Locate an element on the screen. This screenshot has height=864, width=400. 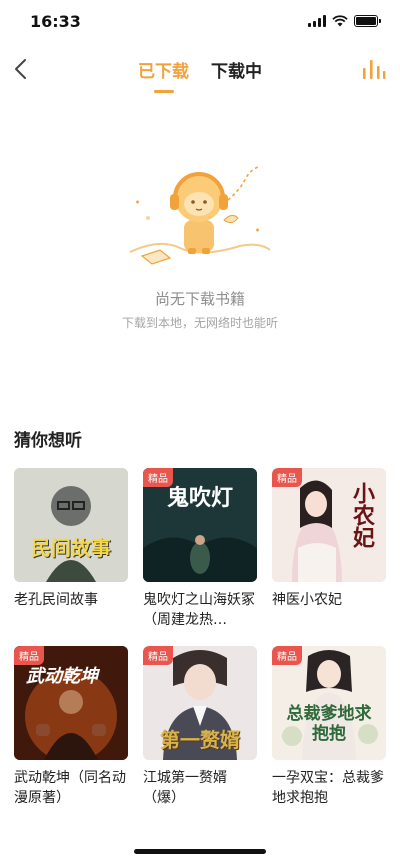
header: 已下载 下载中 is located at coordinates (200, 70).